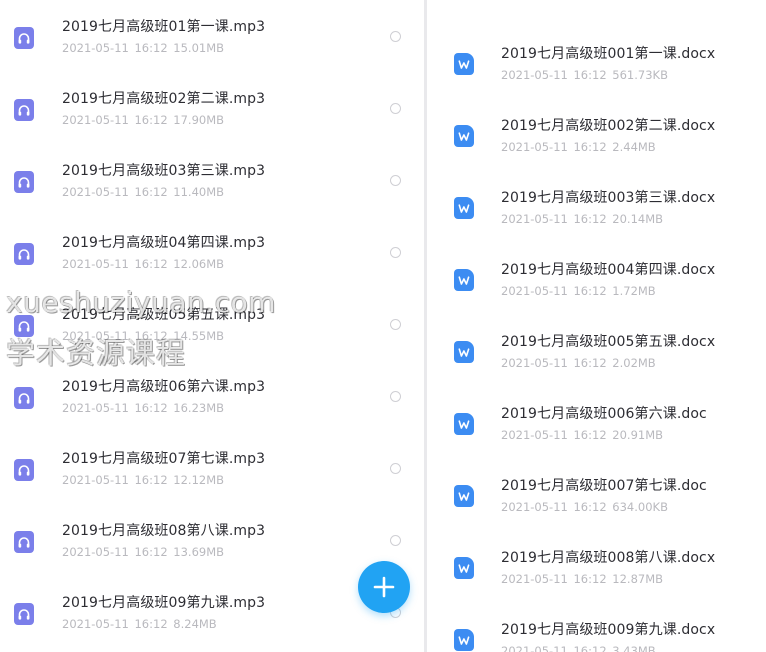 This screenshot has width=766, height=652. What do you see at coordinates (604, 486) in the screenshot?
I see `file-name: 2019七月高级班007第七课.doc` at bounding box center [604, 486].